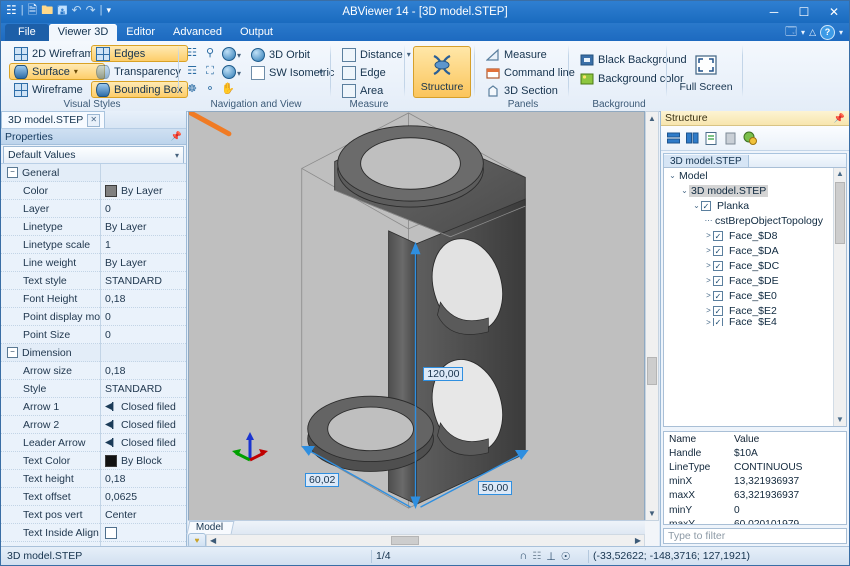 The height and width of the screenshot is (566, 850). Describe the element at coordinates (755, 190) in the screenshot. I see `tree-node-3d-model-step: ⌄ 3D model.STEP` at that location.